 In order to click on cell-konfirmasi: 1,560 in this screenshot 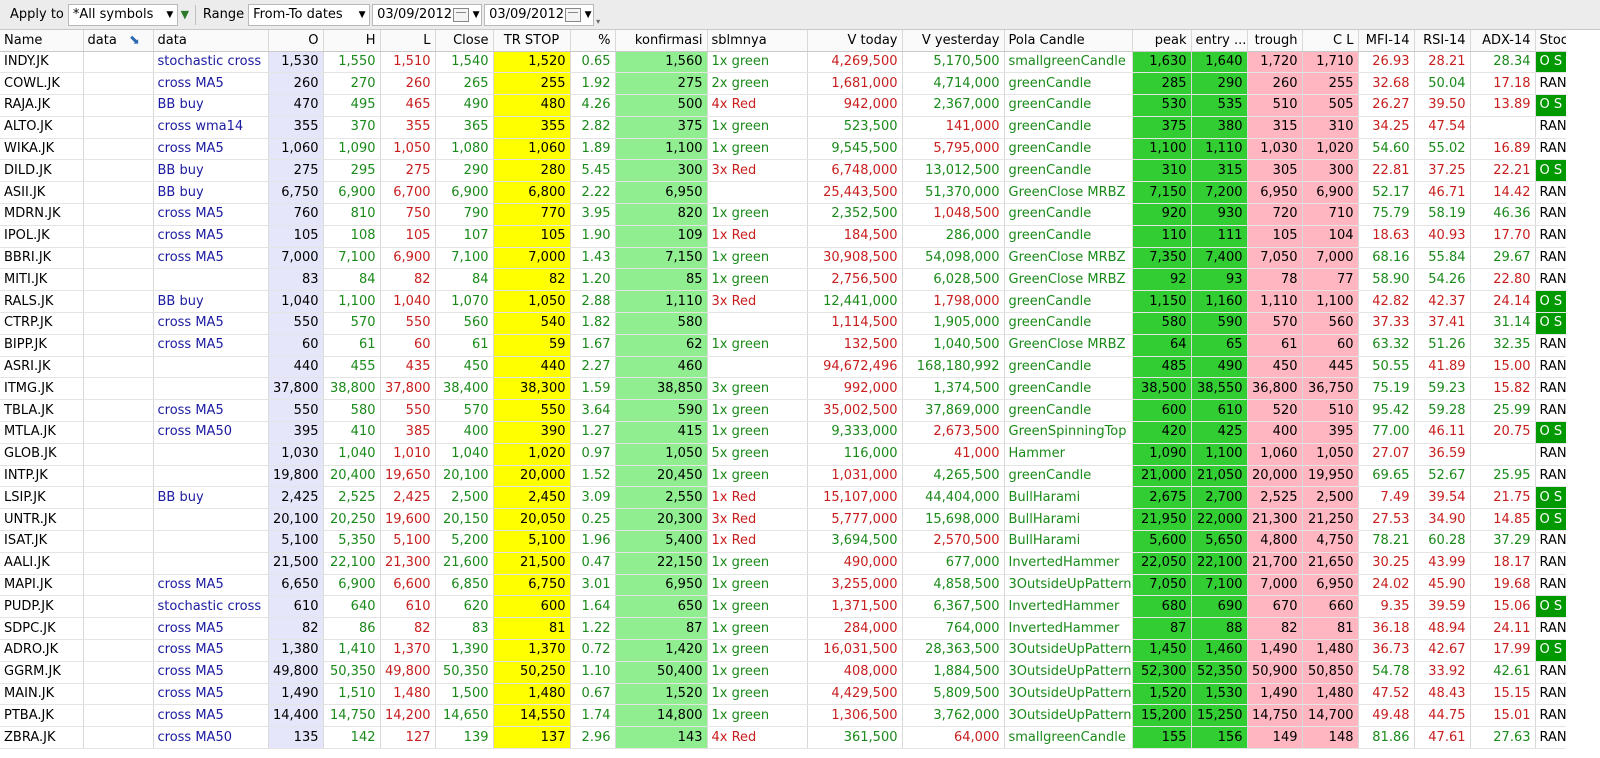, I will do `click(661, 62)`.